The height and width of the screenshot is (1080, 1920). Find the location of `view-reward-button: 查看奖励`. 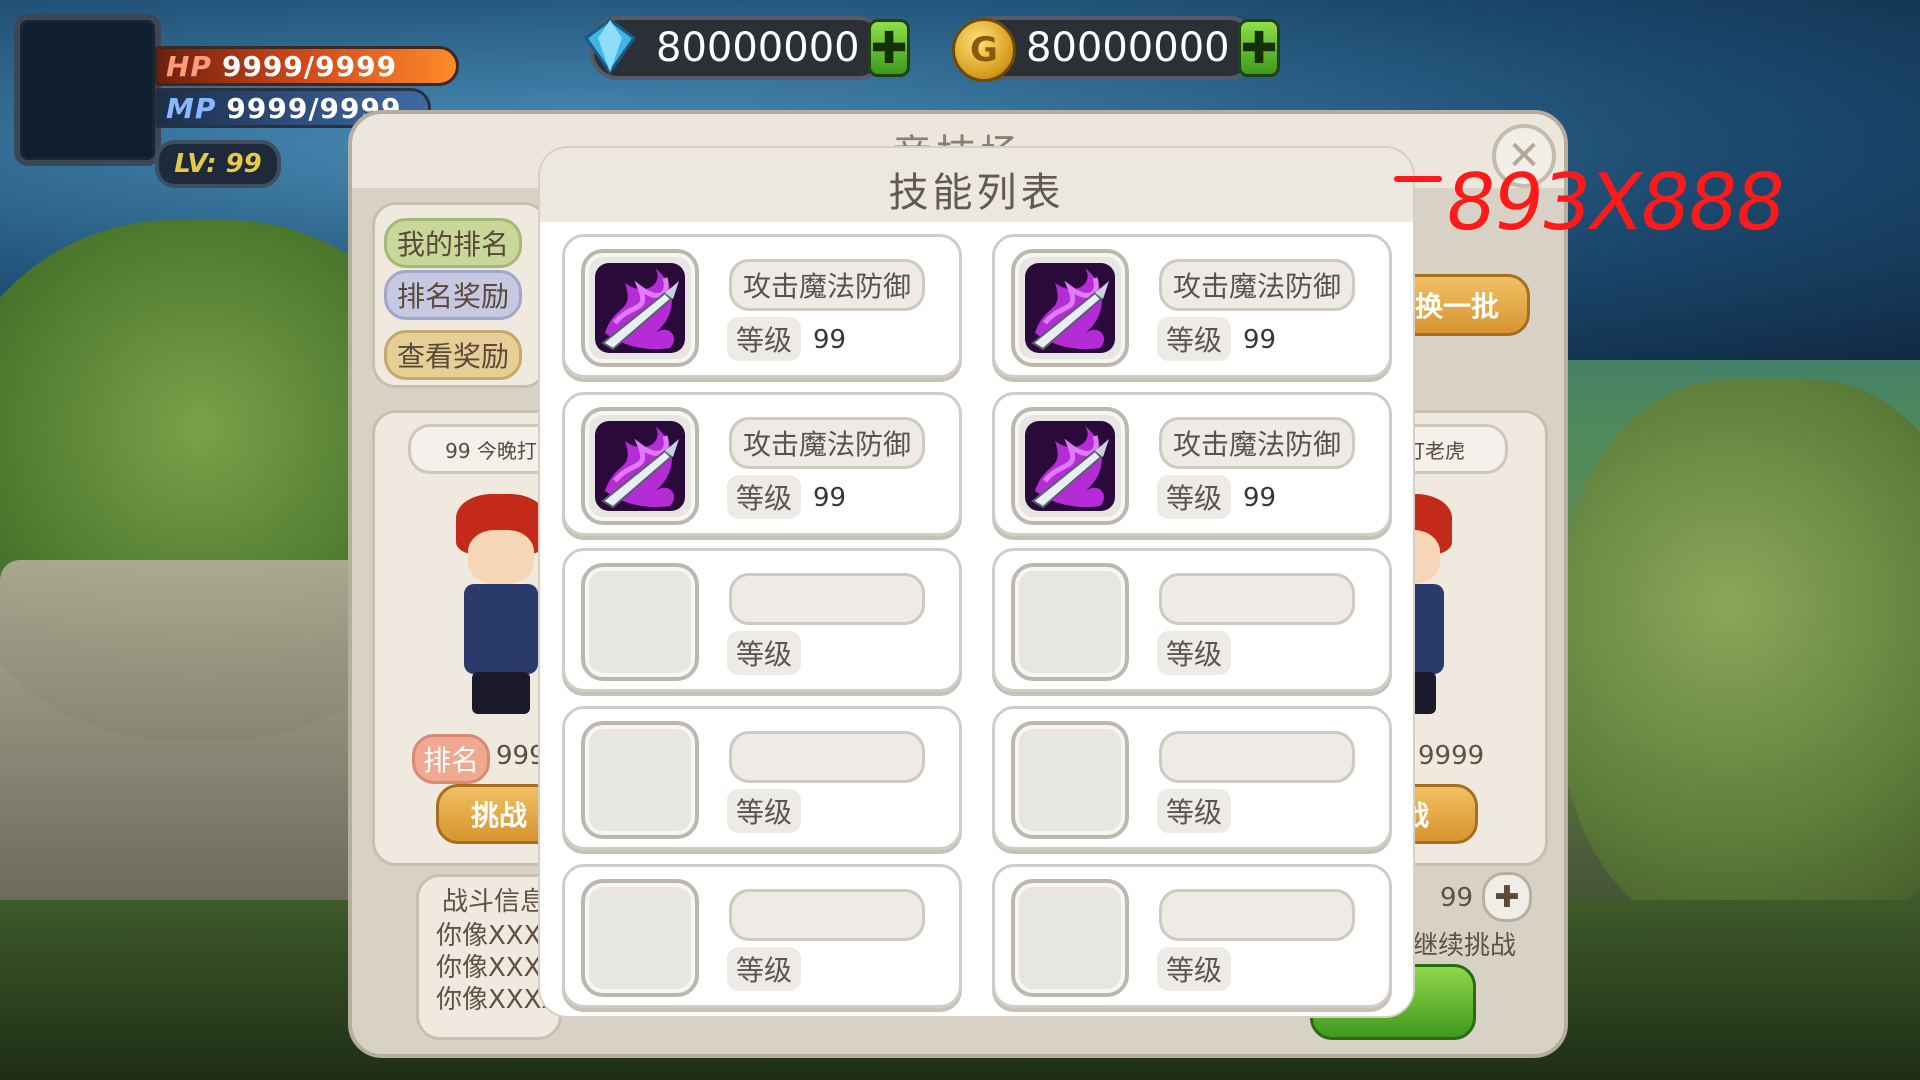

view-reward-button: 查看奖励 is located at coordinates (453, 355).